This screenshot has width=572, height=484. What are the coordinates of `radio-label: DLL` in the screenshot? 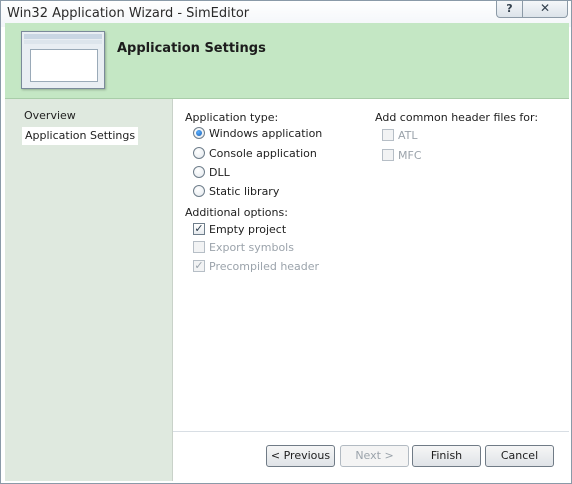 It's located at (219, 172).